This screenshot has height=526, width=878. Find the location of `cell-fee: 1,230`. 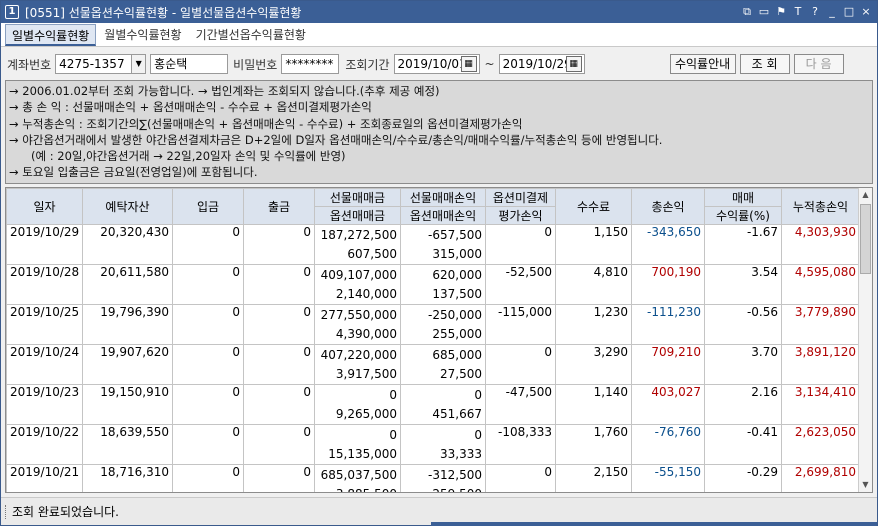

cell-fee: 1,230 is located at coordinates (593, 324).